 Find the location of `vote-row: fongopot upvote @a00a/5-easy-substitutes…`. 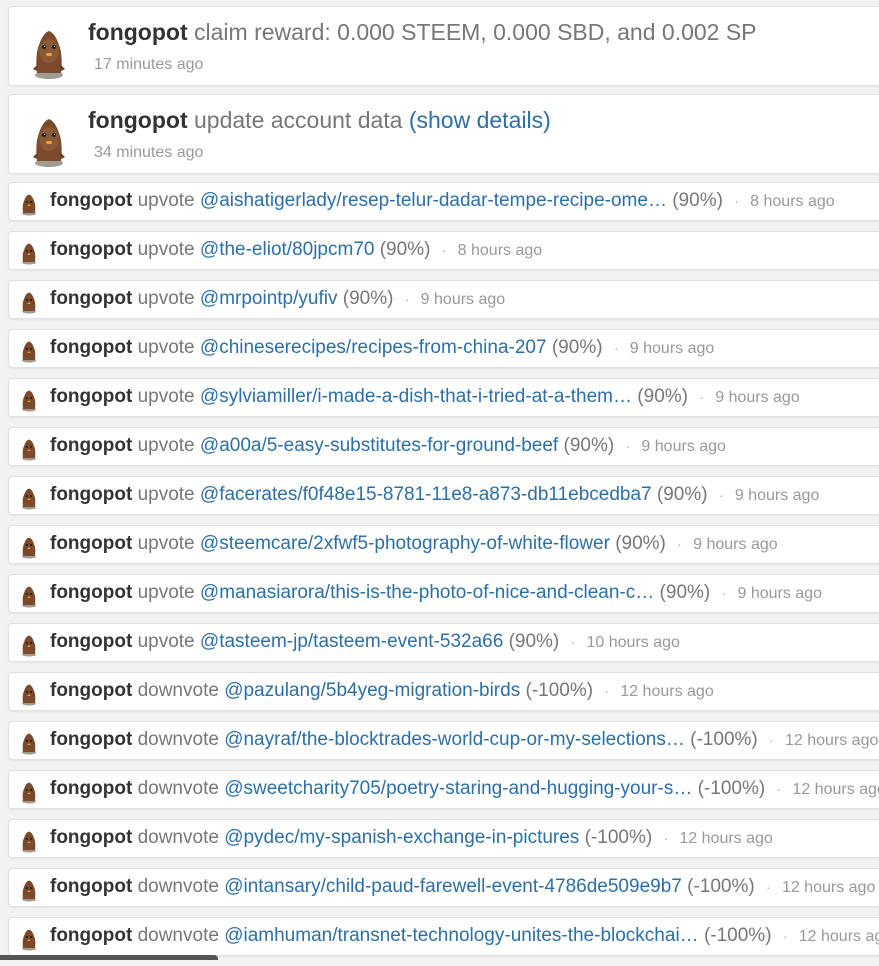

vote-row: fongopot upvote @a00a/5-easy-substitutes… is located at coordinates (443, 446).